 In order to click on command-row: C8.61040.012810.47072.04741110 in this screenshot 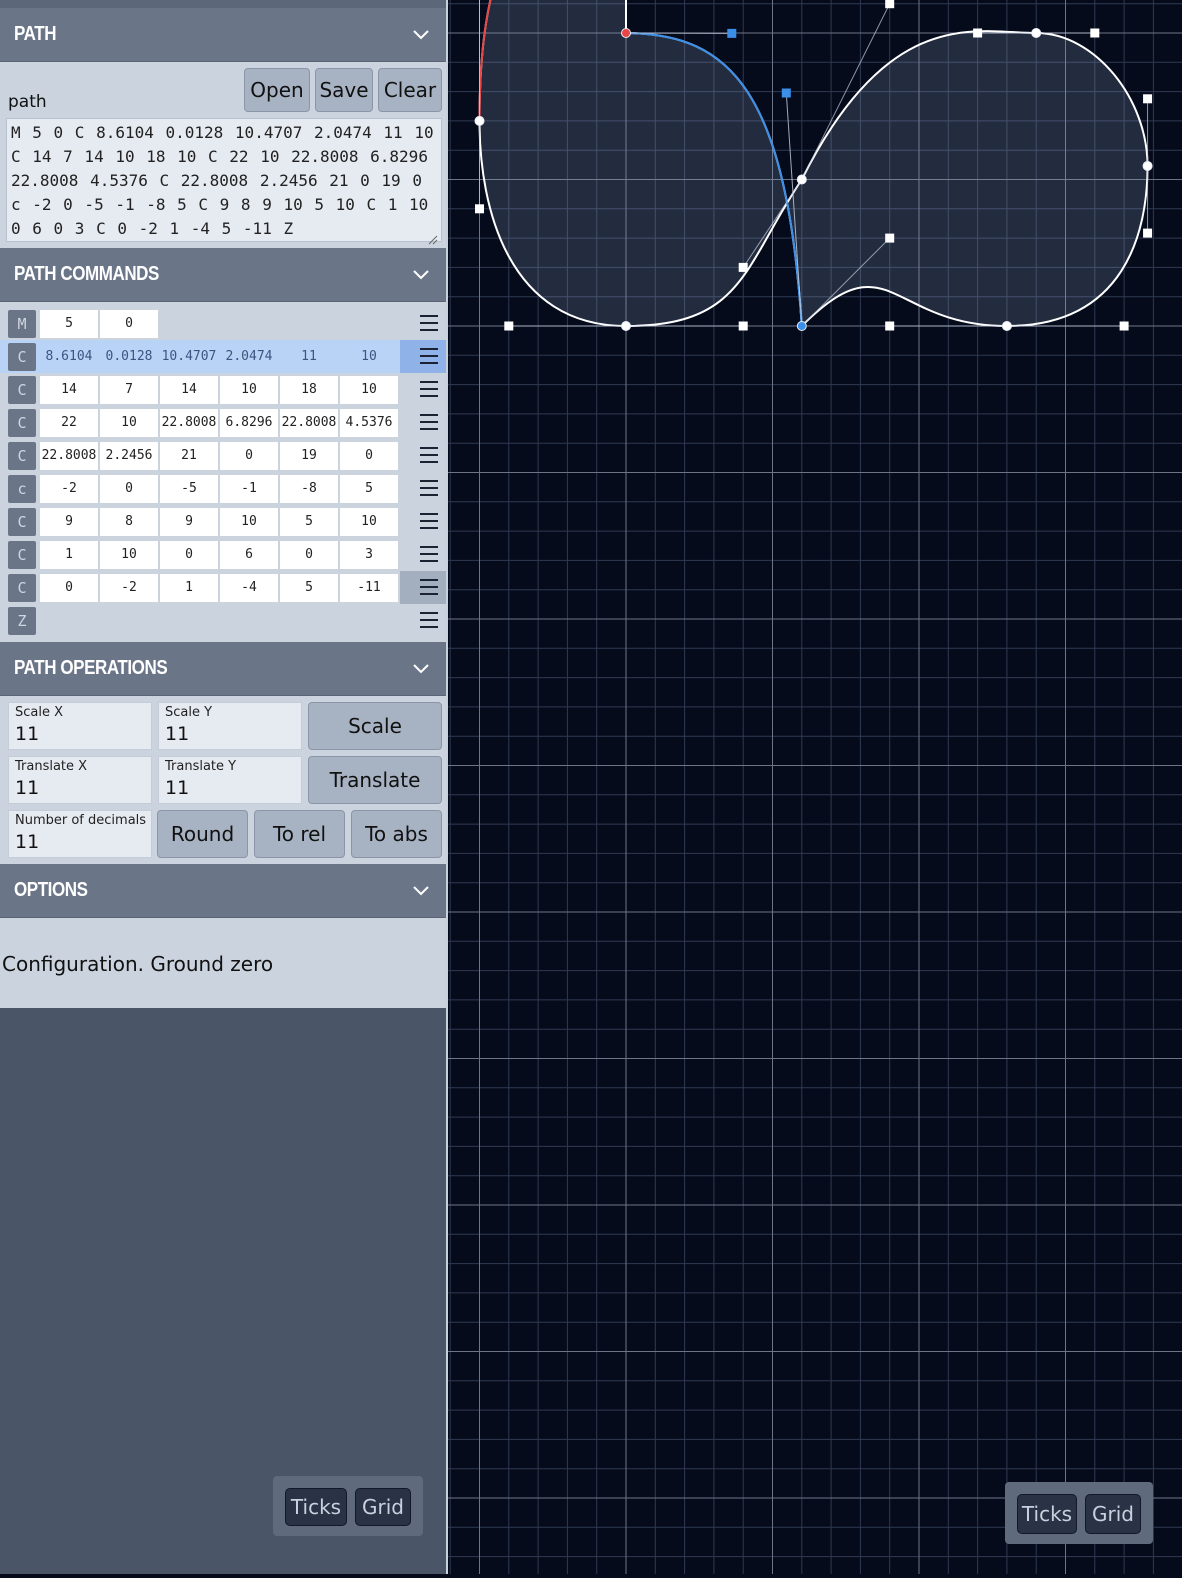, I will do `click(223, 356)`.